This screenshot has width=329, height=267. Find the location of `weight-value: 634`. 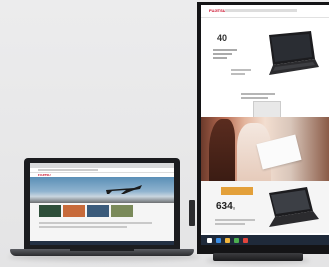

weight-value: 634 is located at coordinates (224, 206).